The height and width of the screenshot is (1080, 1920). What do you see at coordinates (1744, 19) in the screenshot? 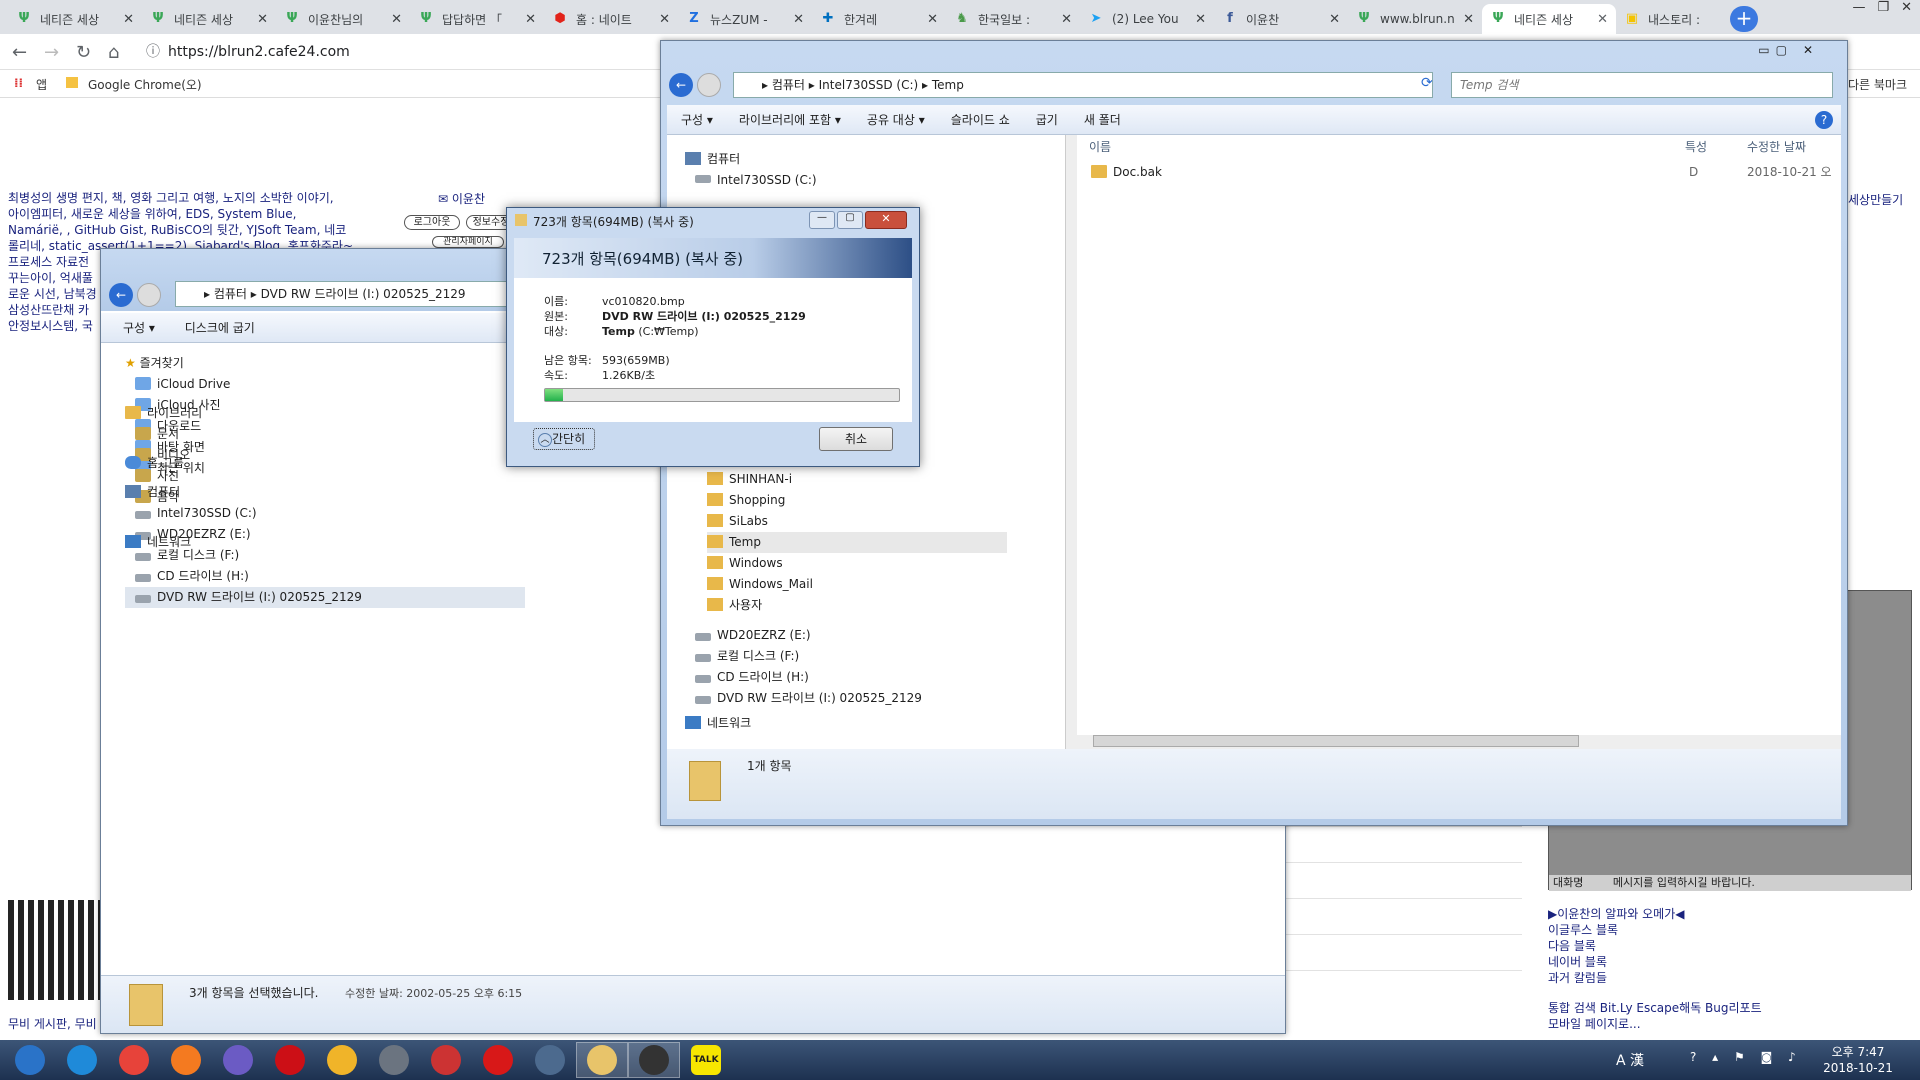
I see `new-tab-button: +` at bounding box center [1744, 19].